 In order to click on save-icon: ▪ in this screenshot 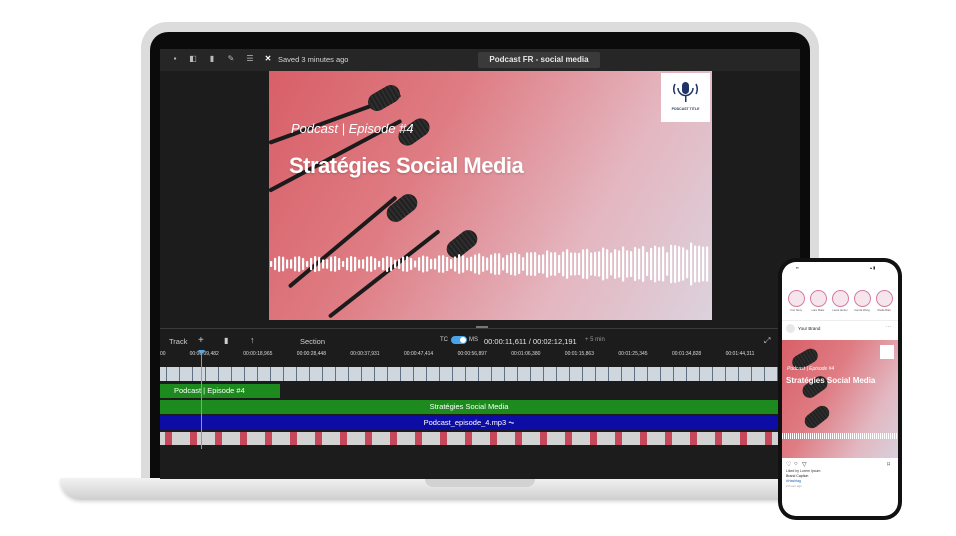, I will do `click(175, 59)`.